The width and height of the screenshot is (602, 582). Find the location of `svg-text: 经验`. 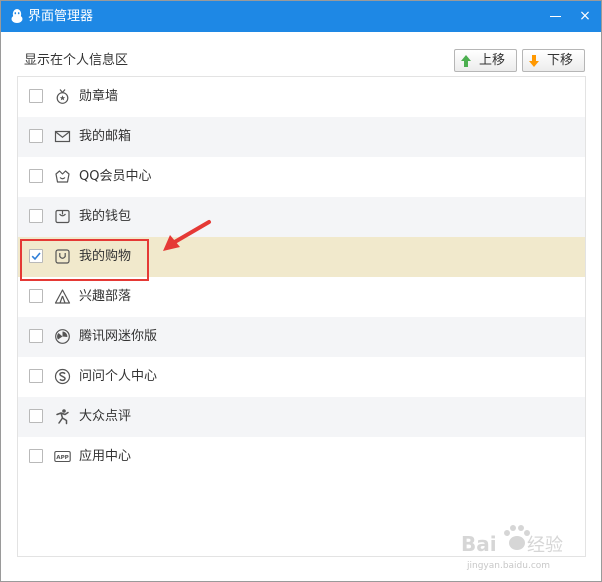

svg-text: 经验 is located at coordinates (545, 545).